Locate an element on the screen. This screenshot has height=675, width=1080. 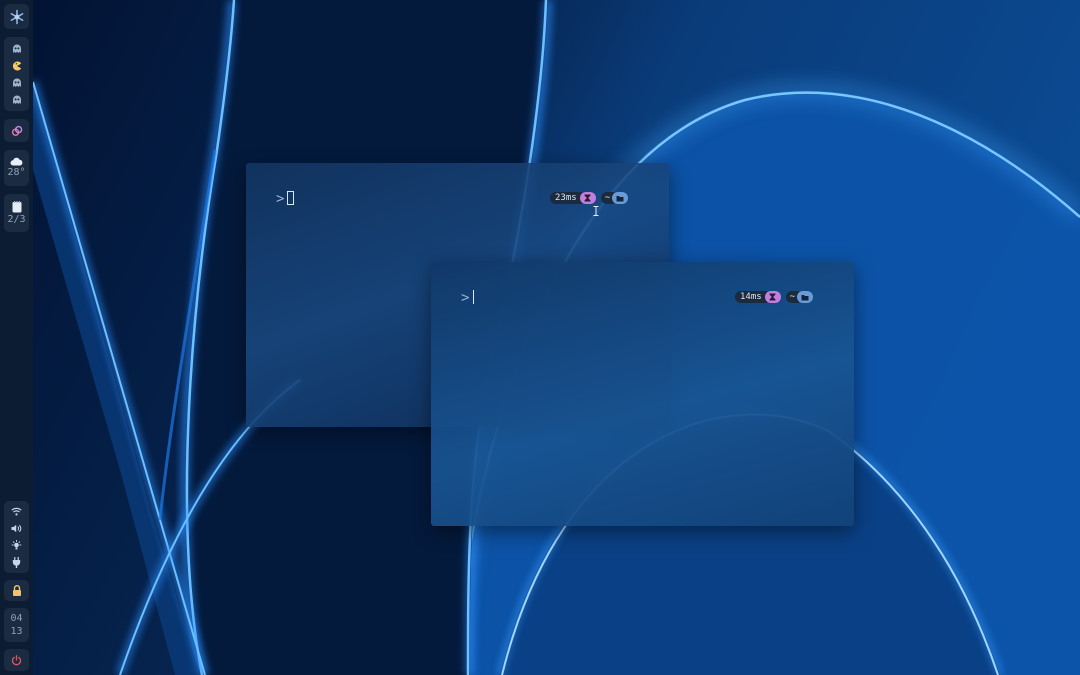
system-tray is located at coordinates (16, 537).